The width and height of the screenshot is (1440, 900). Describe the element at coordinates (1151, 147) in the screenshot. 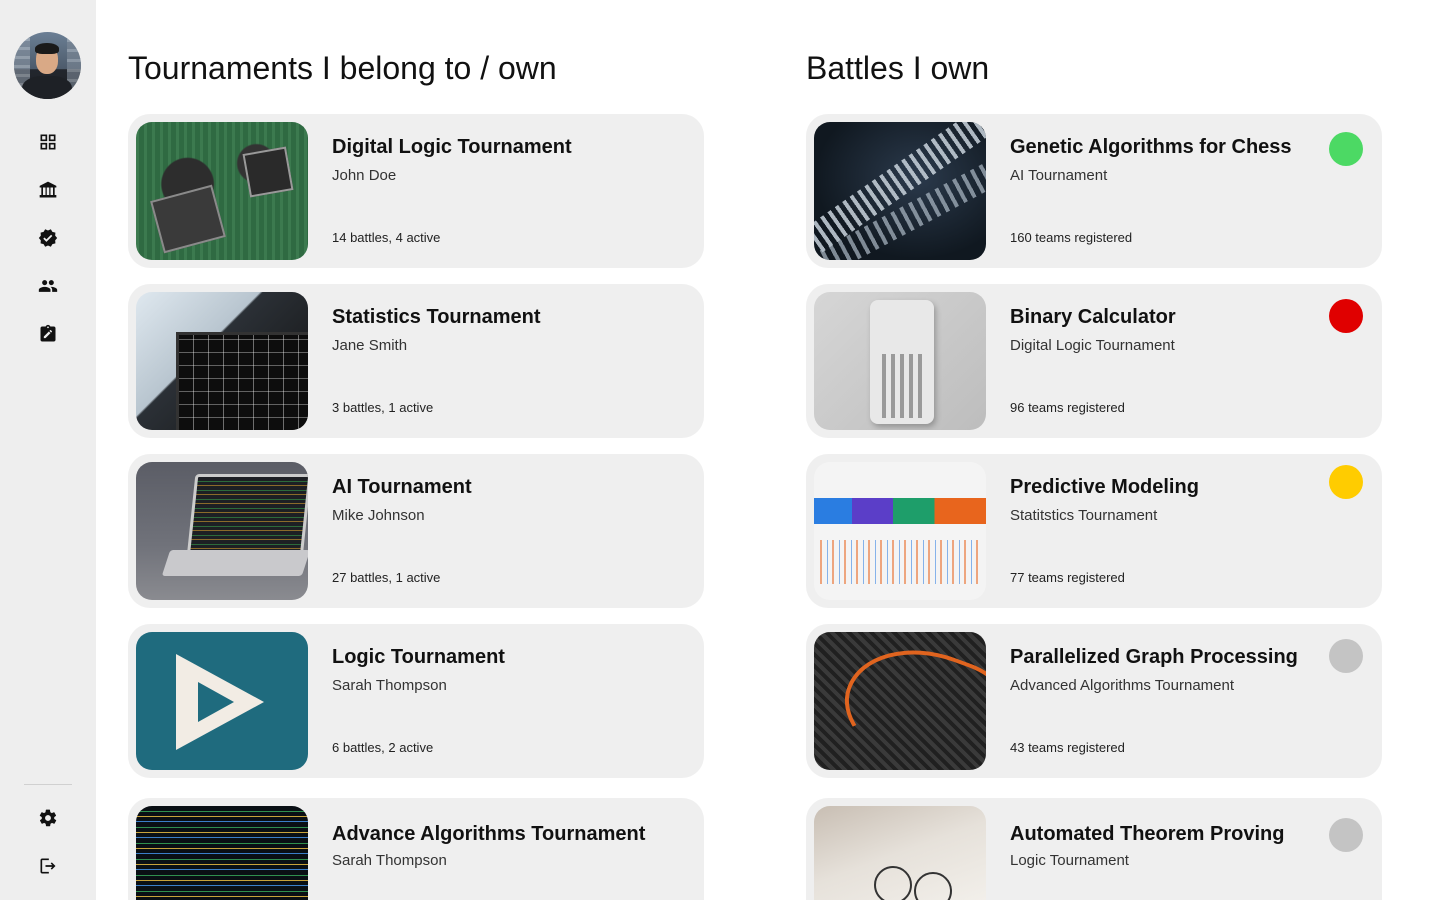

I see `battle-title: Genetic Algorithms for Chess` at that location.